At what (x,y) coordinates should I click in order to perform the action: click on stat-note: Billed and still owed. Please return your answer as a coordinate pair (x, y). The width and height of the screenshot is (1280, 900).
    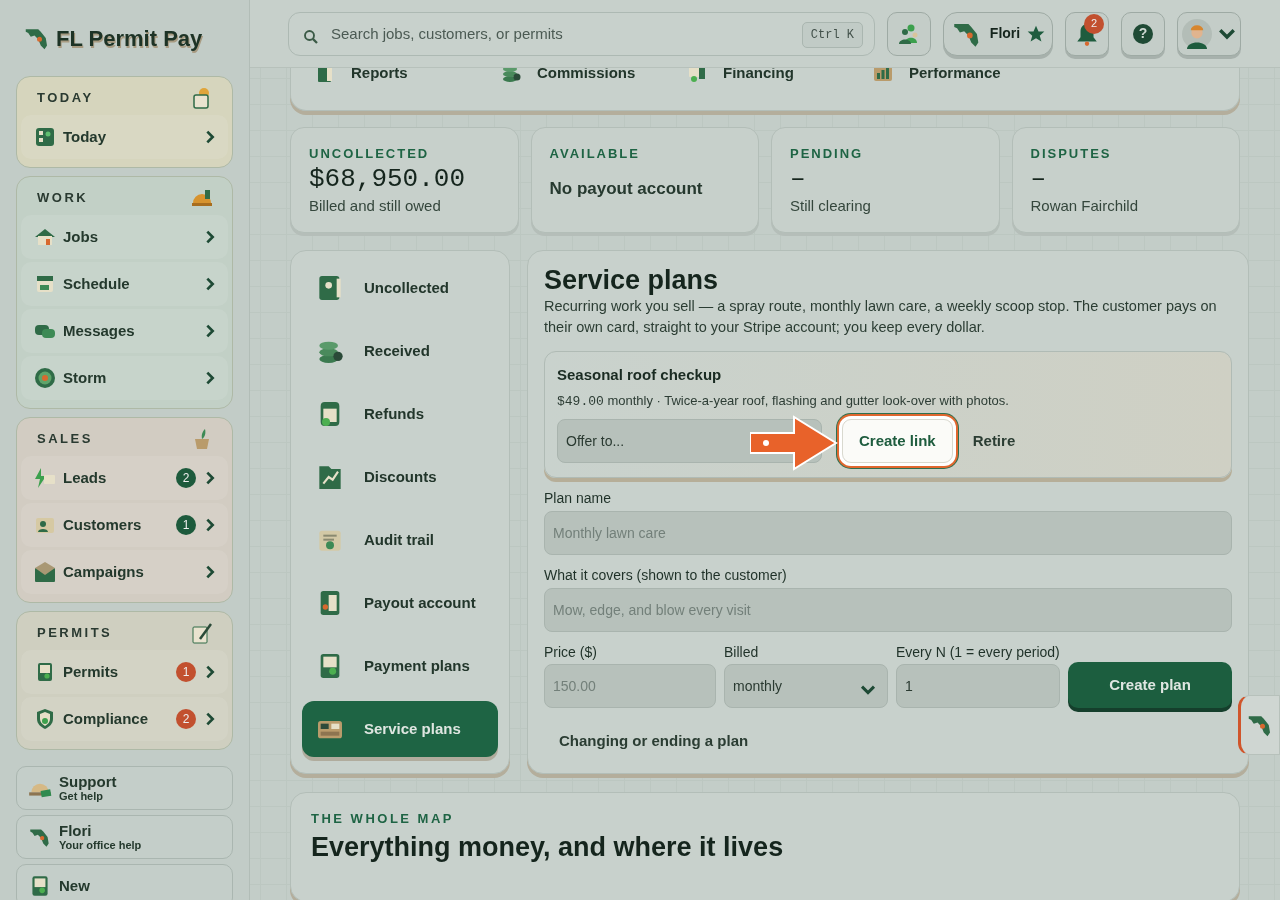
    Looking at the image, I should click on (375, 205).